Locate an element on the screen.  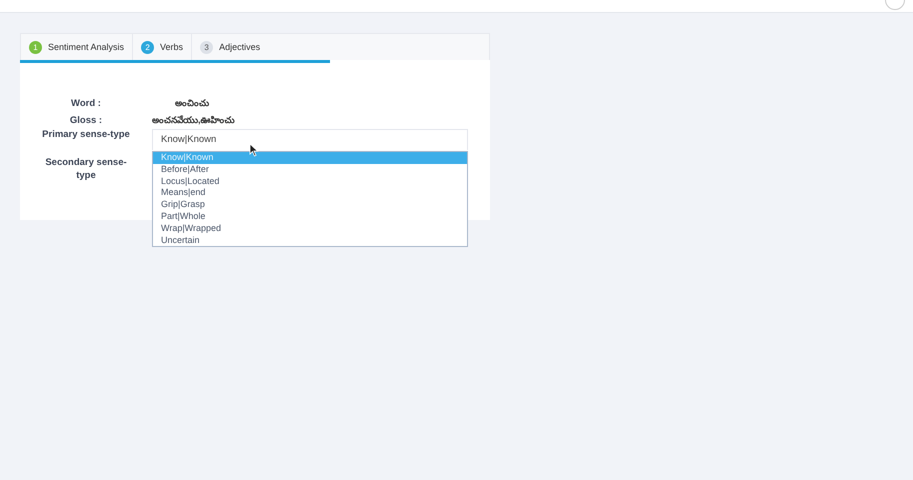
step-number: 2 is located at coordinates (147, 47).